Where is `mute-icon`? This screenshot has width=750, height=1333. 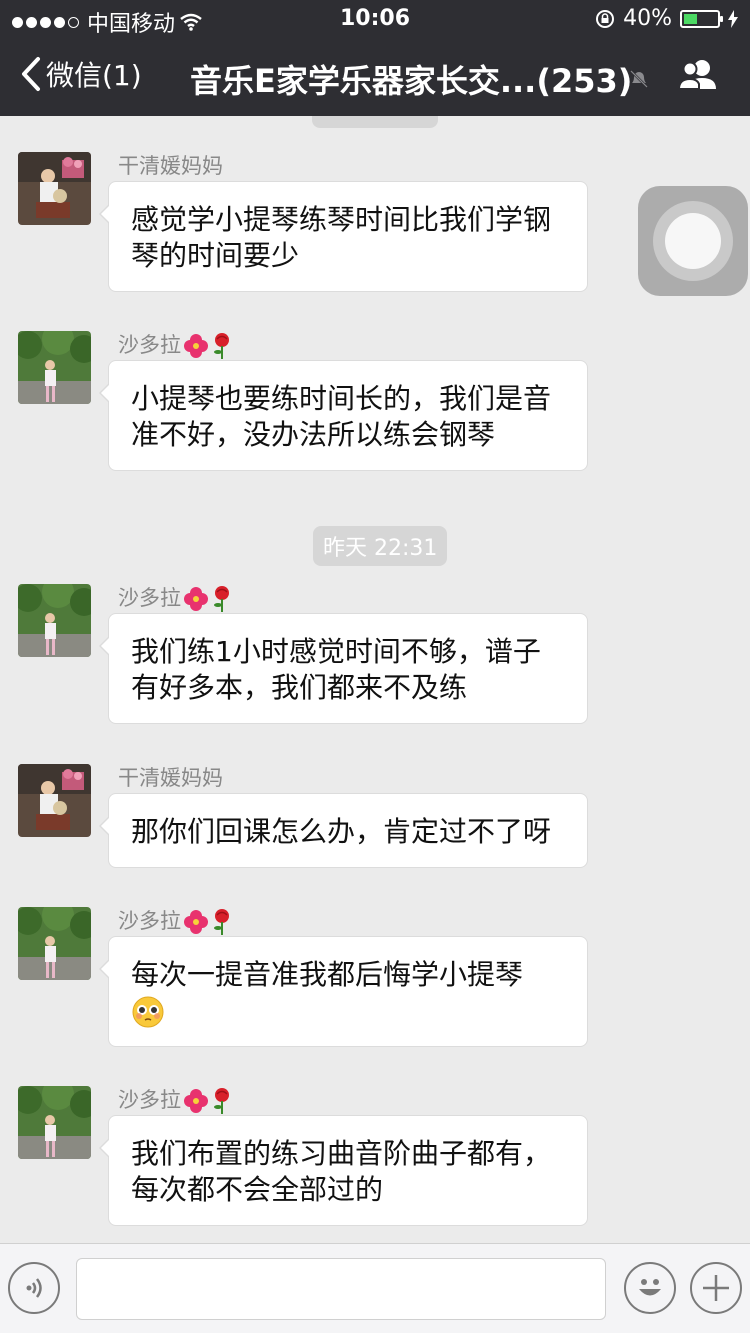 mute-icon is located at coordinates (639, 79).